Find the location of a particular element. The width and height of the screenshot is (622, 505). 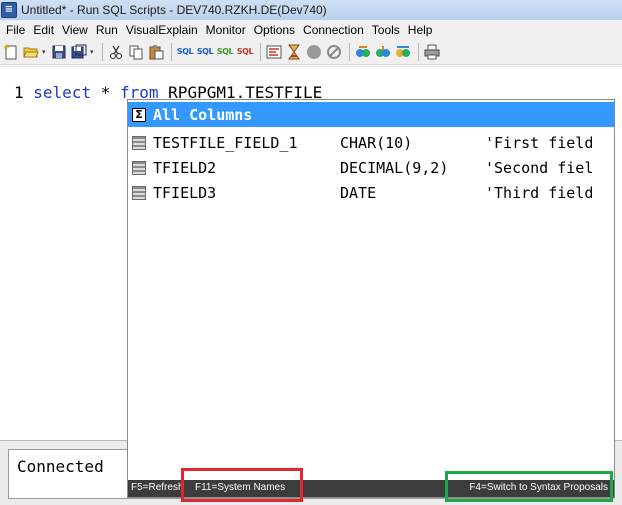

proposal-column-row: TESTFILE_FIELD_1 CHAR(10) 'First field is located at coordinates (371, 142).